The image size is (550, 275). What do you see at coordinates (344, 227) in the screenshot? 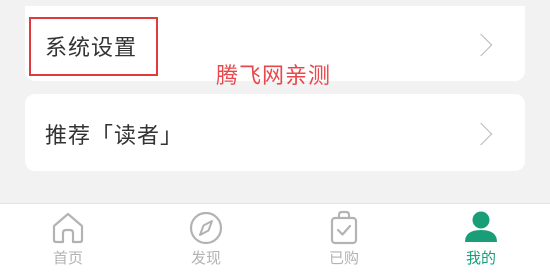
I see `shopping-bag-icon` at bounding box center [344, 227].